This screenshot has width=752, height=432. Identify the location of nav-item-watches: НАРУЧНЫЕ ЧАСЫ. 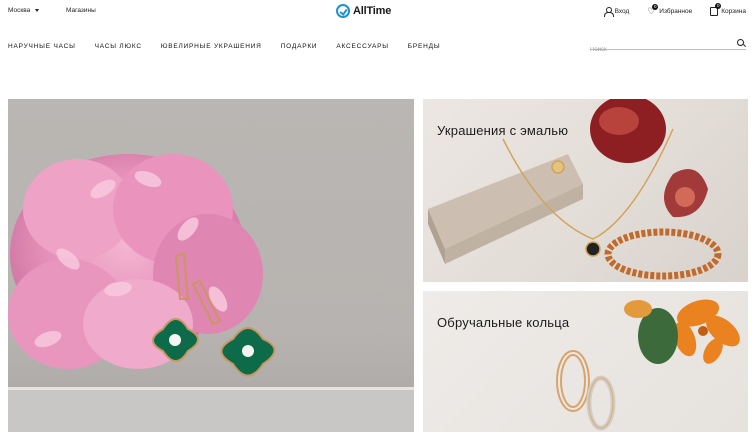
(42, 46).